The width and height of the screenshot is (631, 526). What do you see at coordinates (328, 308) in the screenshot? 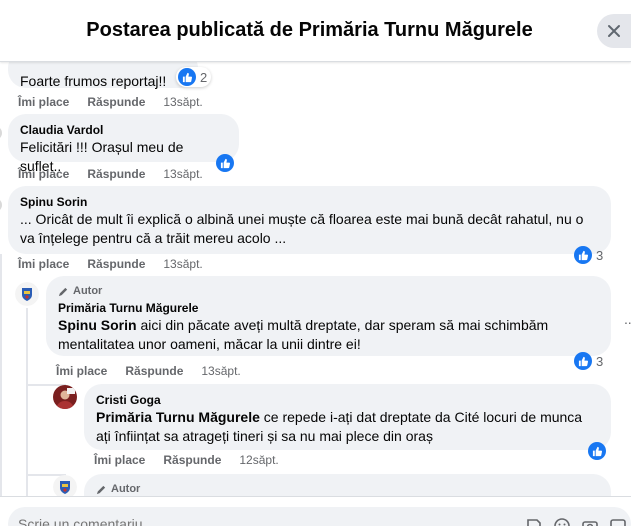
I see `comment-author: Primăria Turnu Măgurele` at bounding box center [328, 308].